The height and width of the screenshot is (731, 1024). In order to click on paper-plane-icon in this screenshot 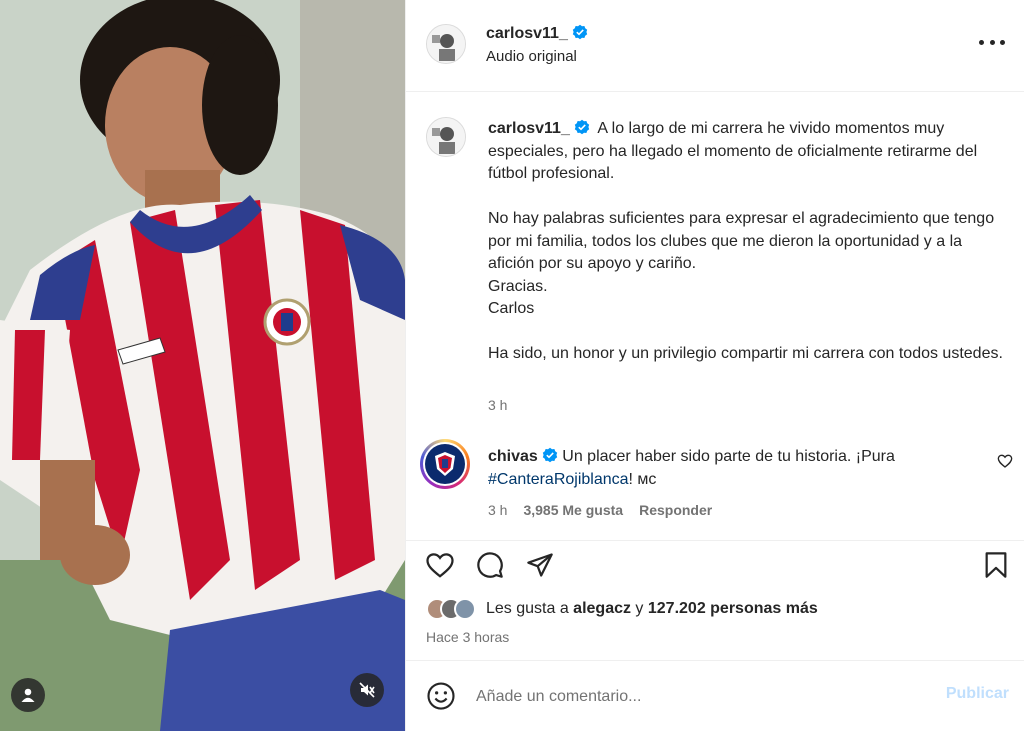, I will do `click(540, 565)`.